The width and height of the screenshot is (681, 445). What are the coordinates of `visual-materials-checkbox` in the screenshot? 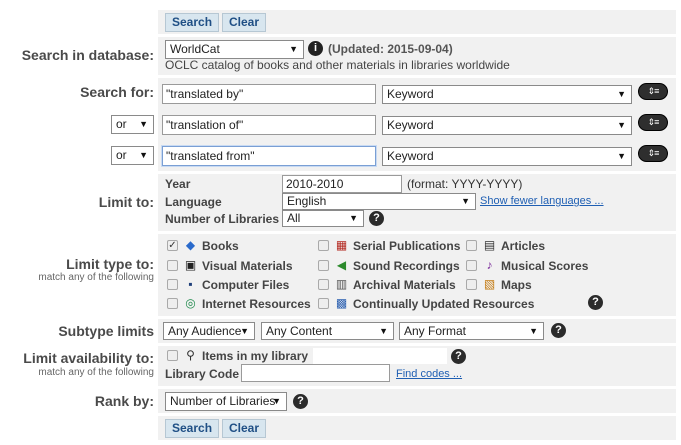 It's located at (172, 265).